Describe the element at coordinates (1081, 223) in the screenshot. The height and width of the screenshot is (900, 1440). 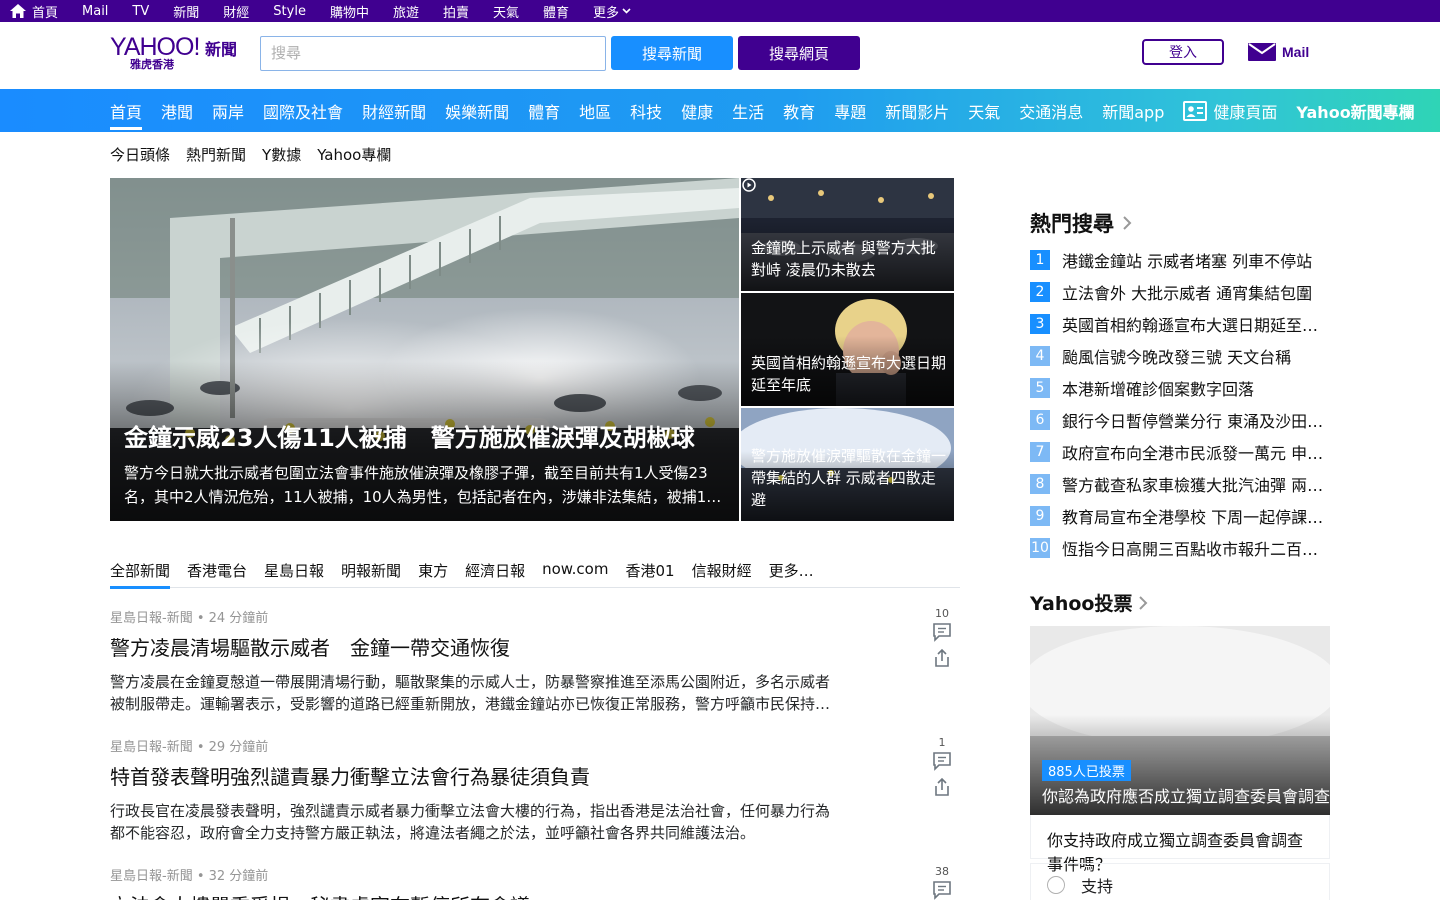
I see `trending-title: 熱門搜尋` at that location.